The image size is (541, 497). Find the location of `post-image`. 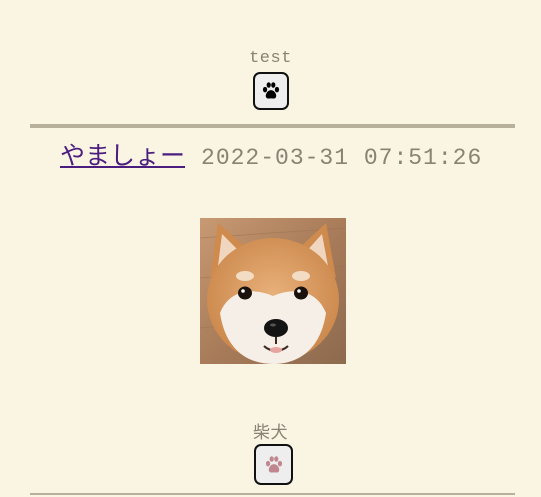

post-image is located at coordinates (273, 291).